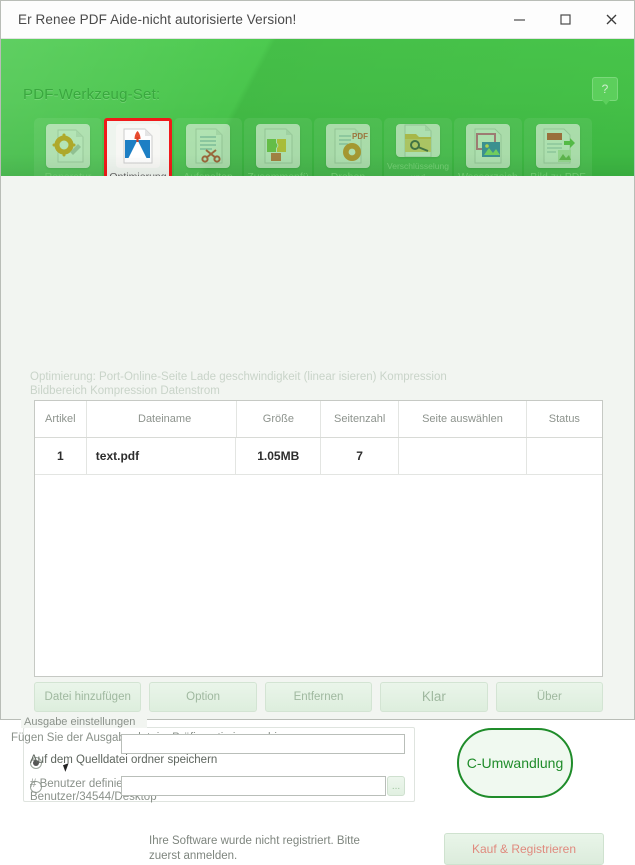 This screenshot has width=635, height=865. What do you see at coordinates (203, 697) in the screenshot?
I see `option-button: Option` at bounding box center [203, 697].